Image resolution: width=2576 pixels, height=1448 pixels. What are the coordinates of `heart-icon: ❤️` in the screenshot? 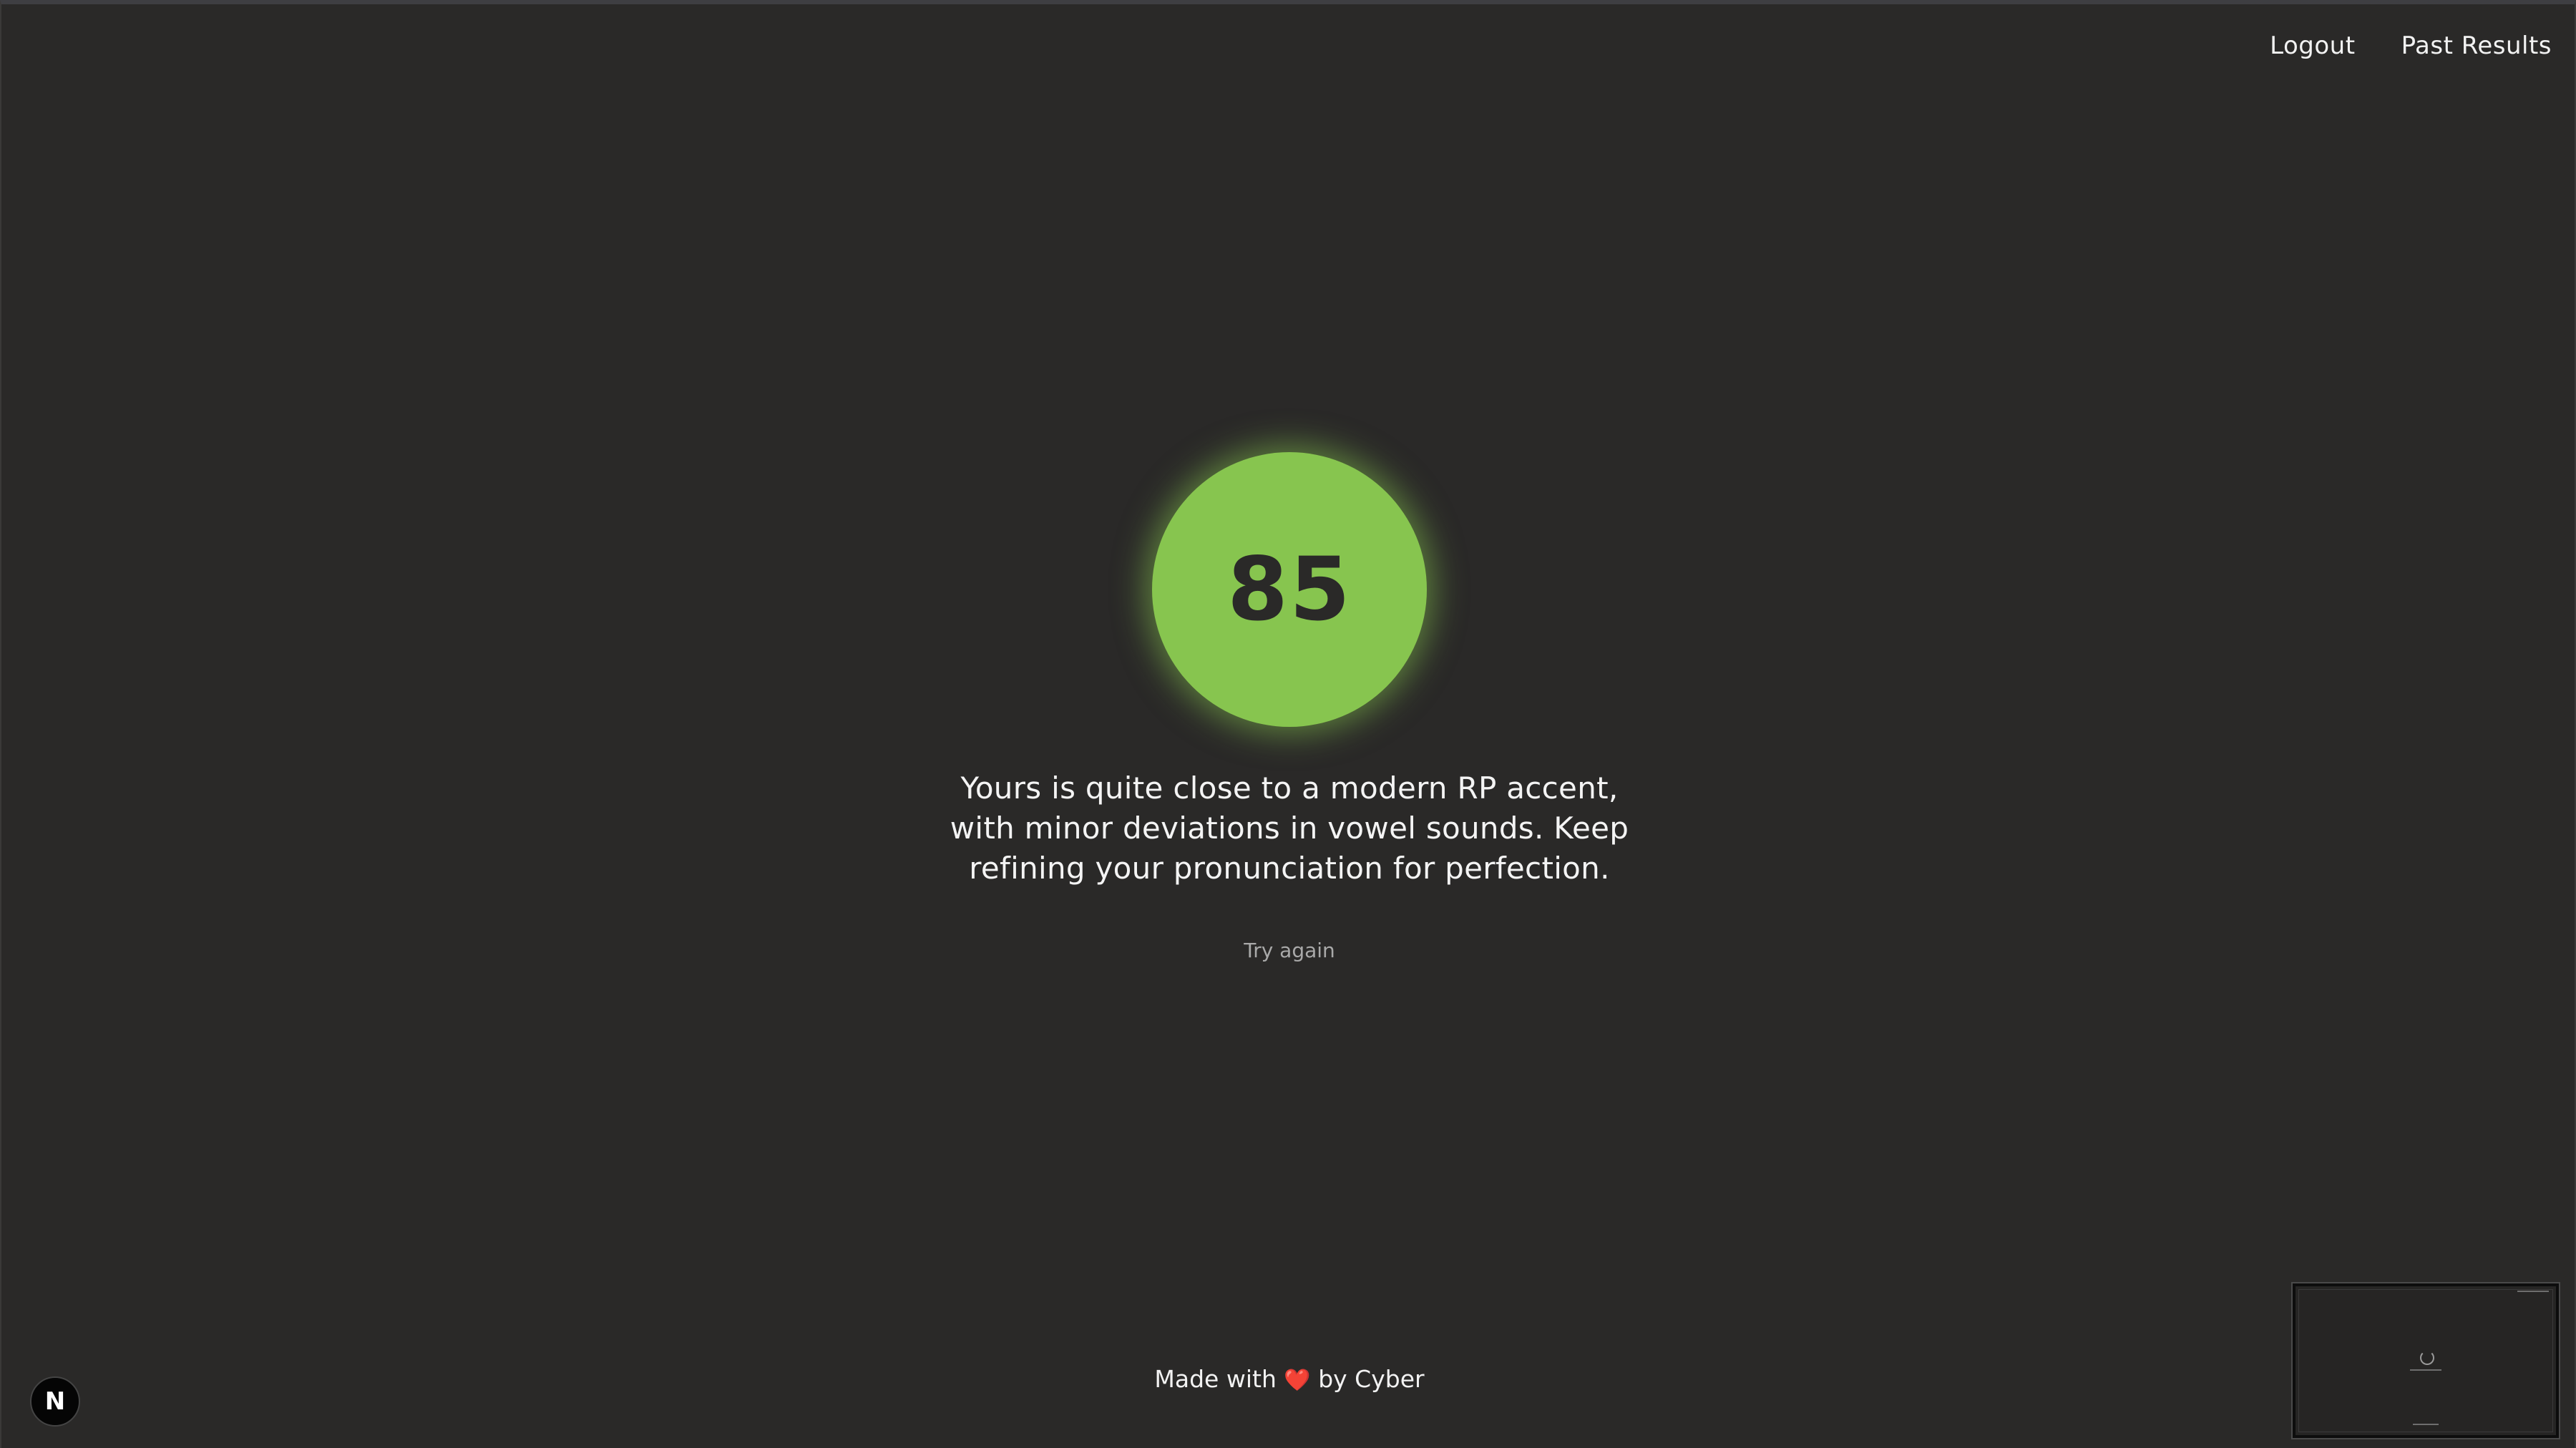 It's located at (1297, 1380).